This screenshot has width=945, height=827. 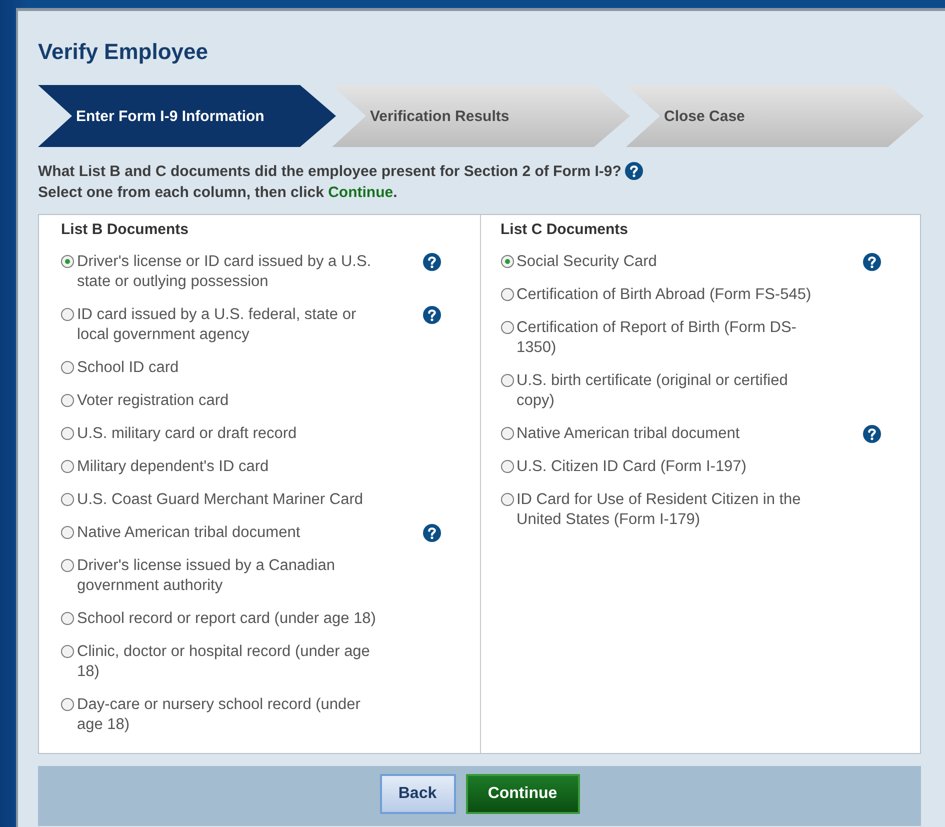 What do you see at coordinates (657, 338) in the screenshot?
I see `option-label: Certification of Report of Birth (Form DS-1350)` at bounding box center [657, 338].